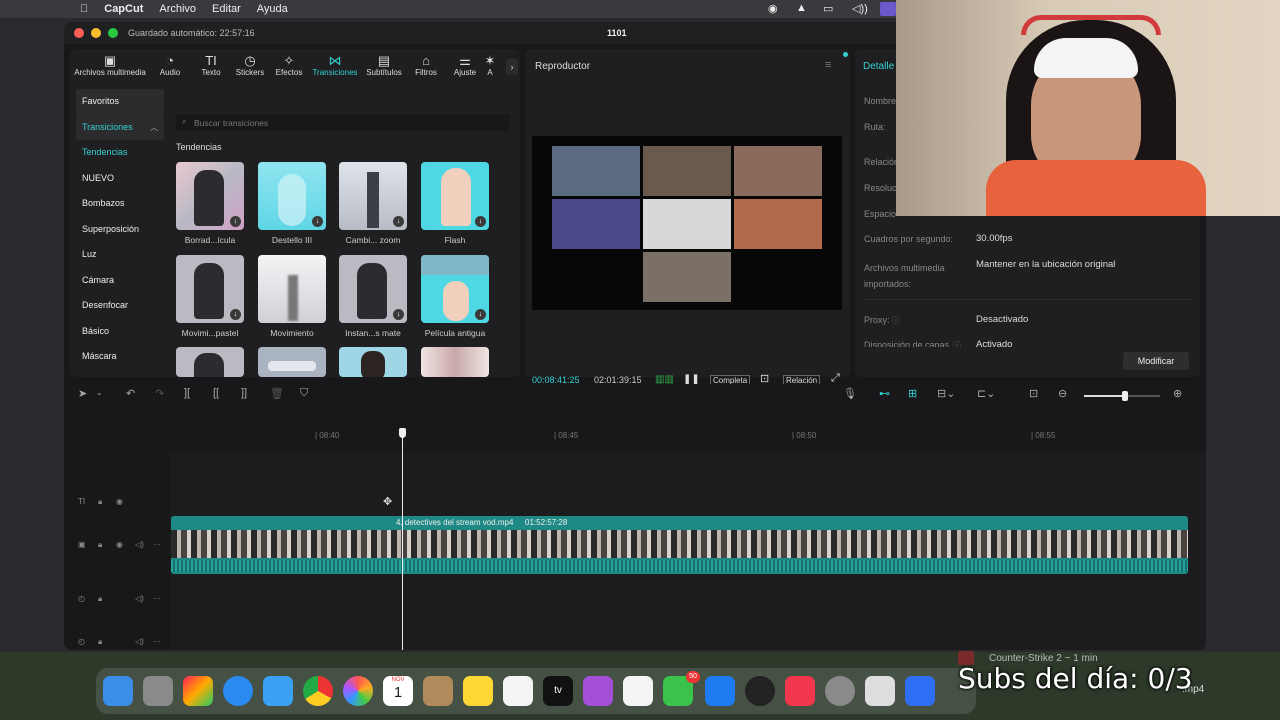 The width and height of the screenshot is (1280, 720). What do you see at coordinates (402, 539) in the screenshot?
I see `playhead` at bounding box center [402, 539].